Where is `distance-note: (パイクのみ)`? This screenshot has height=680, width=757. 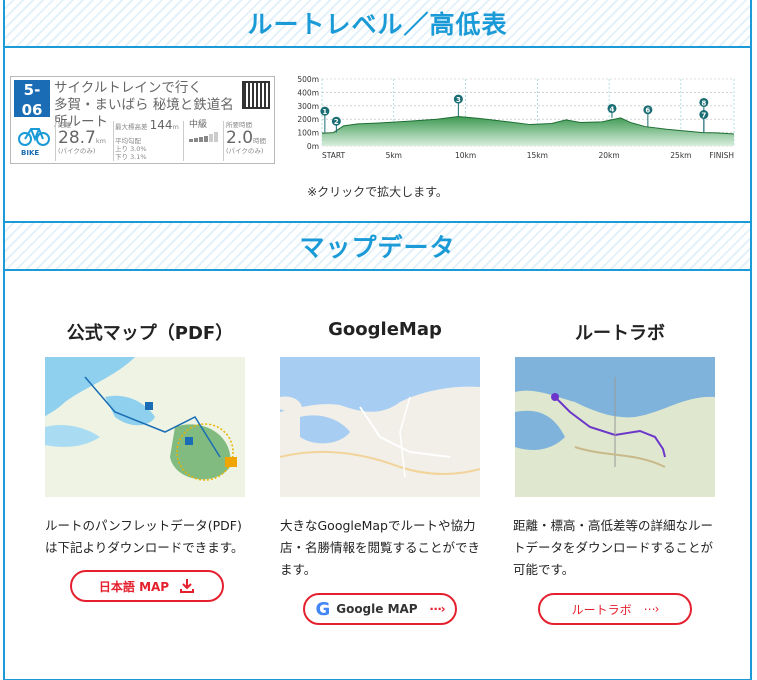
distance-note: (パイクのみ) is located at coordinates (77, 151).